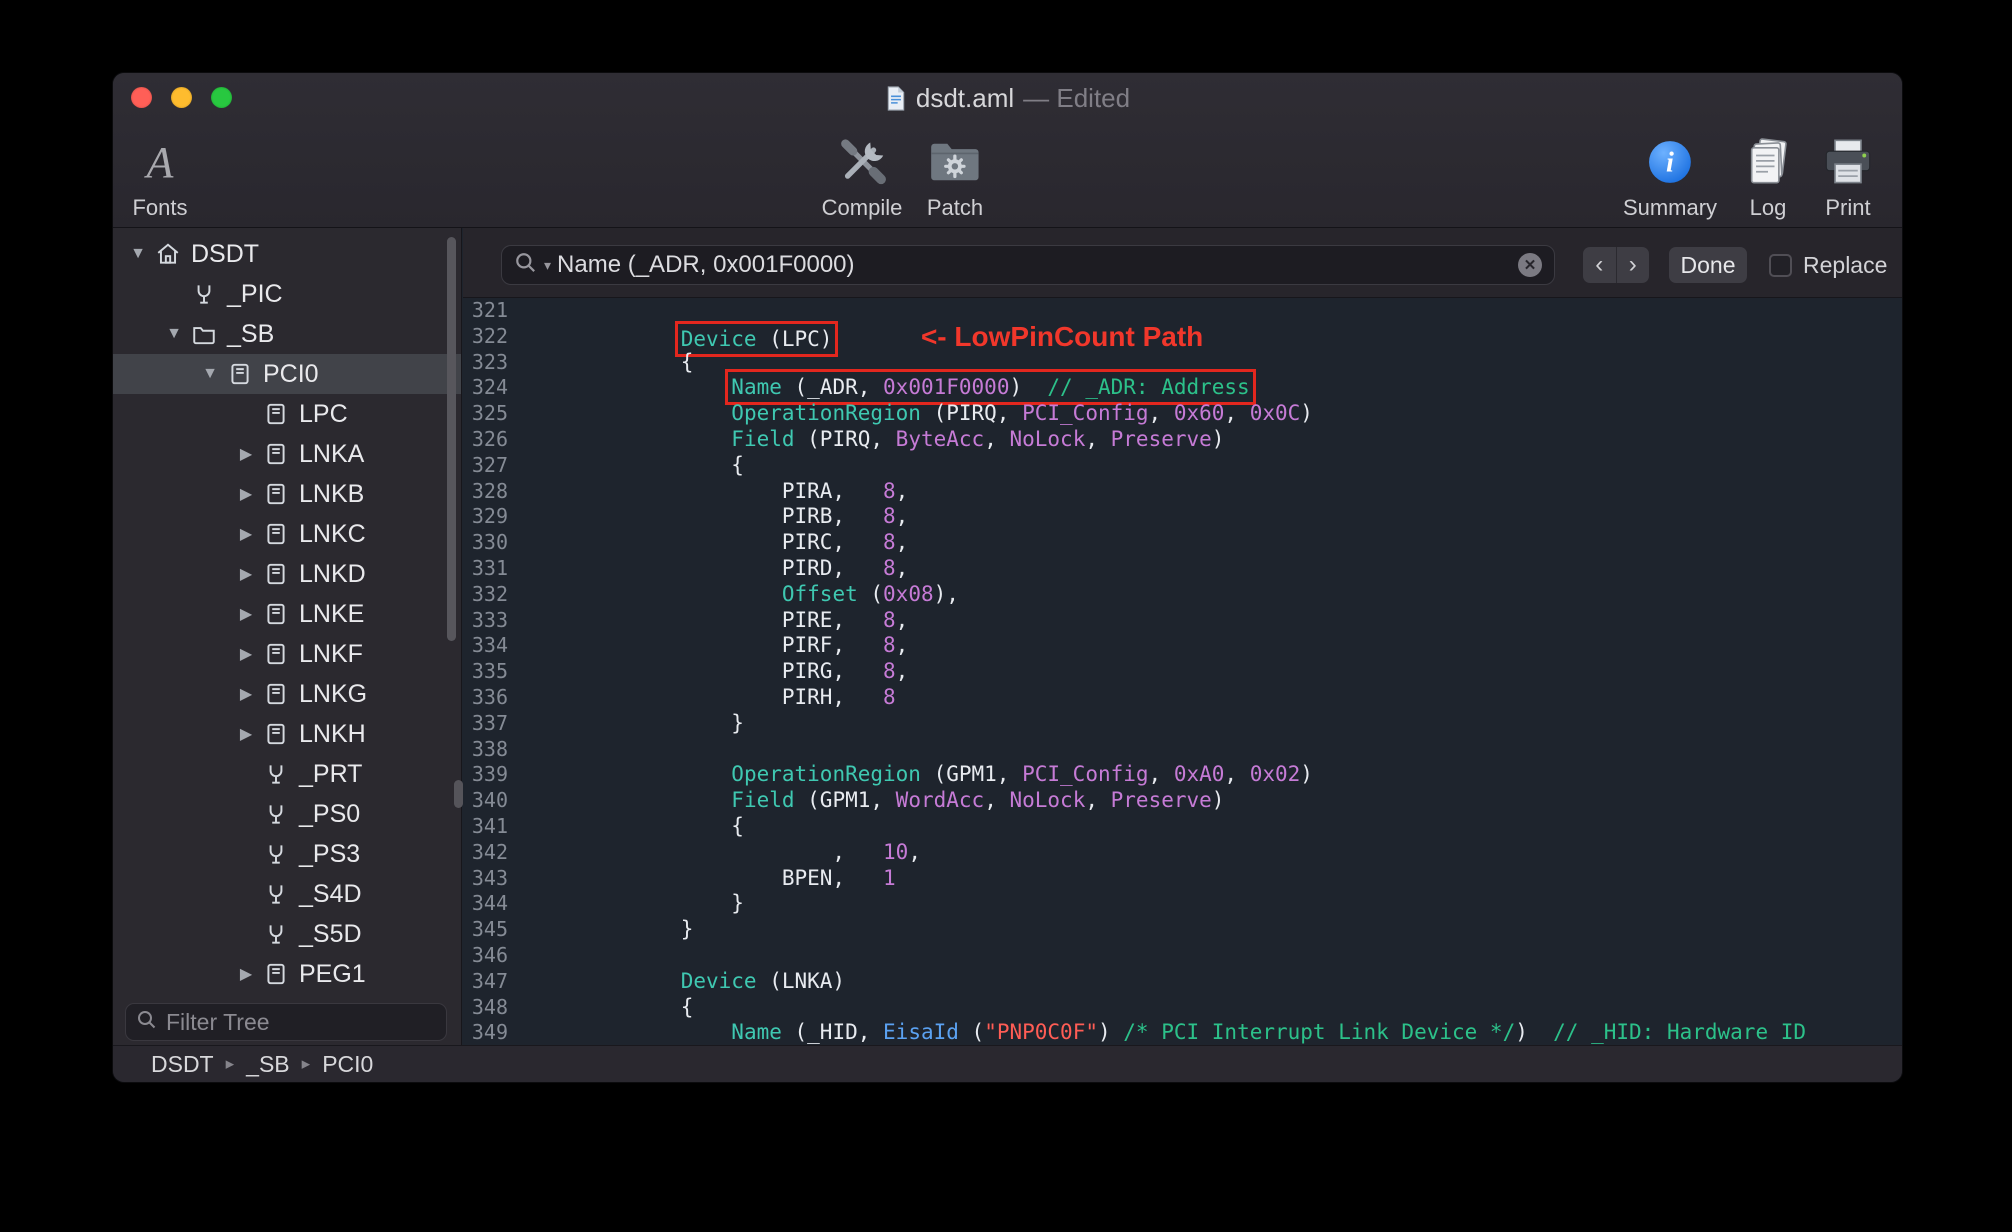 The width and height of the screenshot is (2012, 1232). I want to click on done-button: Done, so click(1708, 265).